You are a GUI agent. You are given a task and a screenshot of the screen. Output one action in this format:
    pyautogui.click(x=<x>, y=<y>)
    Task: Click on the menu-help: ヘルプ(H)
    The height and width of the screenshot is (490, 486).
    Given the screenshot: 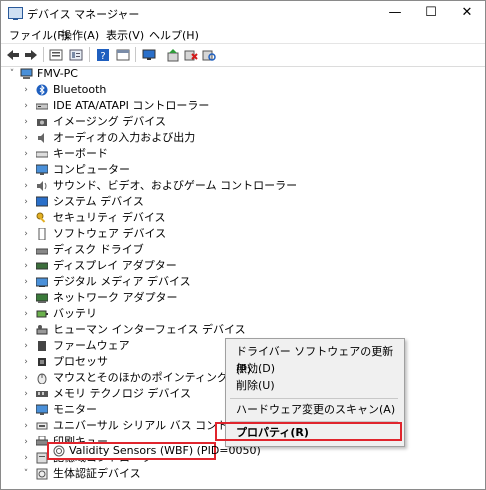 What is the action you would take?
    pyautogui.click(x=174, y=35)
    